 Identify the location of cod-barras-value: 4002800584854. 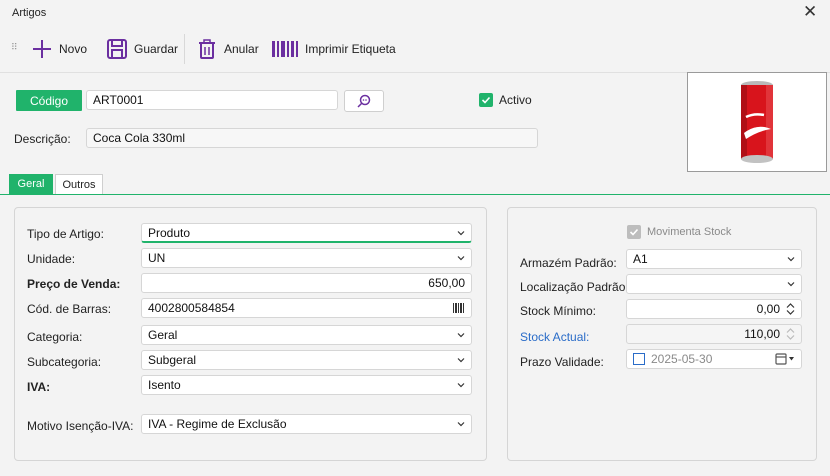
(191, 308).